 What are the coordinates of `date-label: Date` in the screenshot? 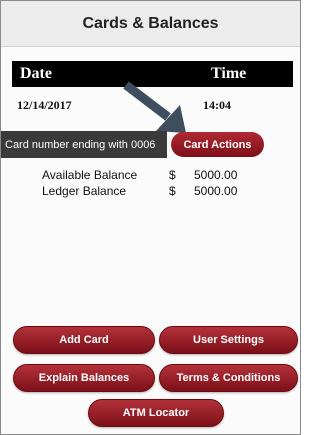 It's located at (36, 73).